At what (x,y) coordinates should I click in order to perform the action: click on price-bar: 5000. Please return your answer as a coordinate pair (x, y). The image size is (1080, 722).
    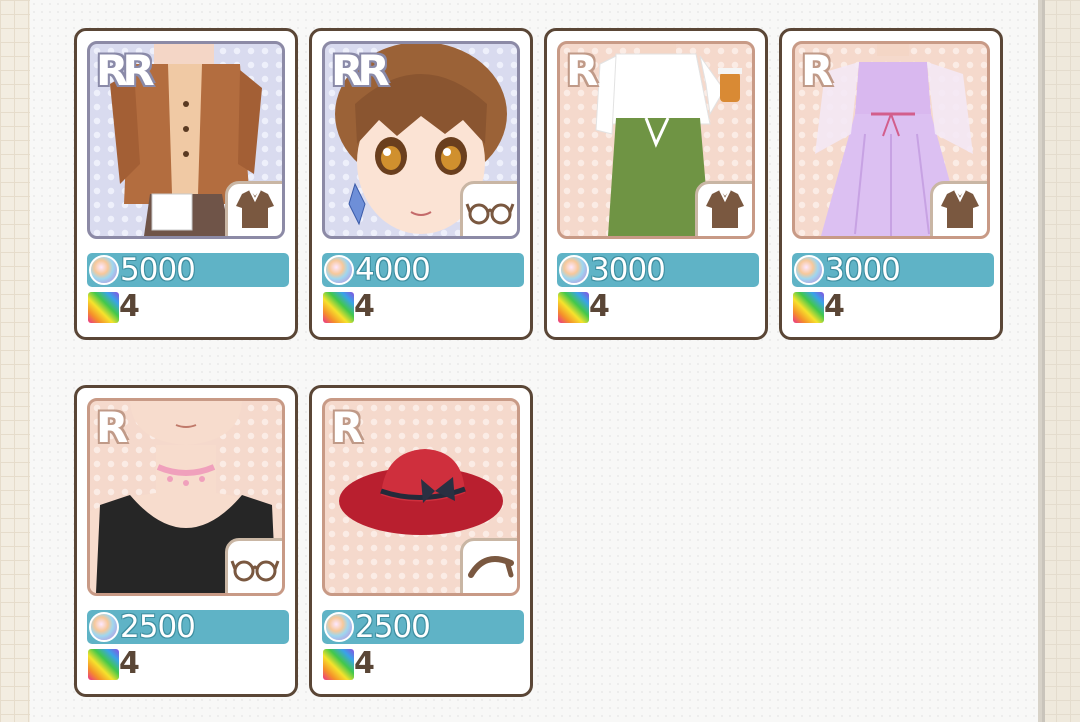
    Looking at the image, I should click on (188, 270).